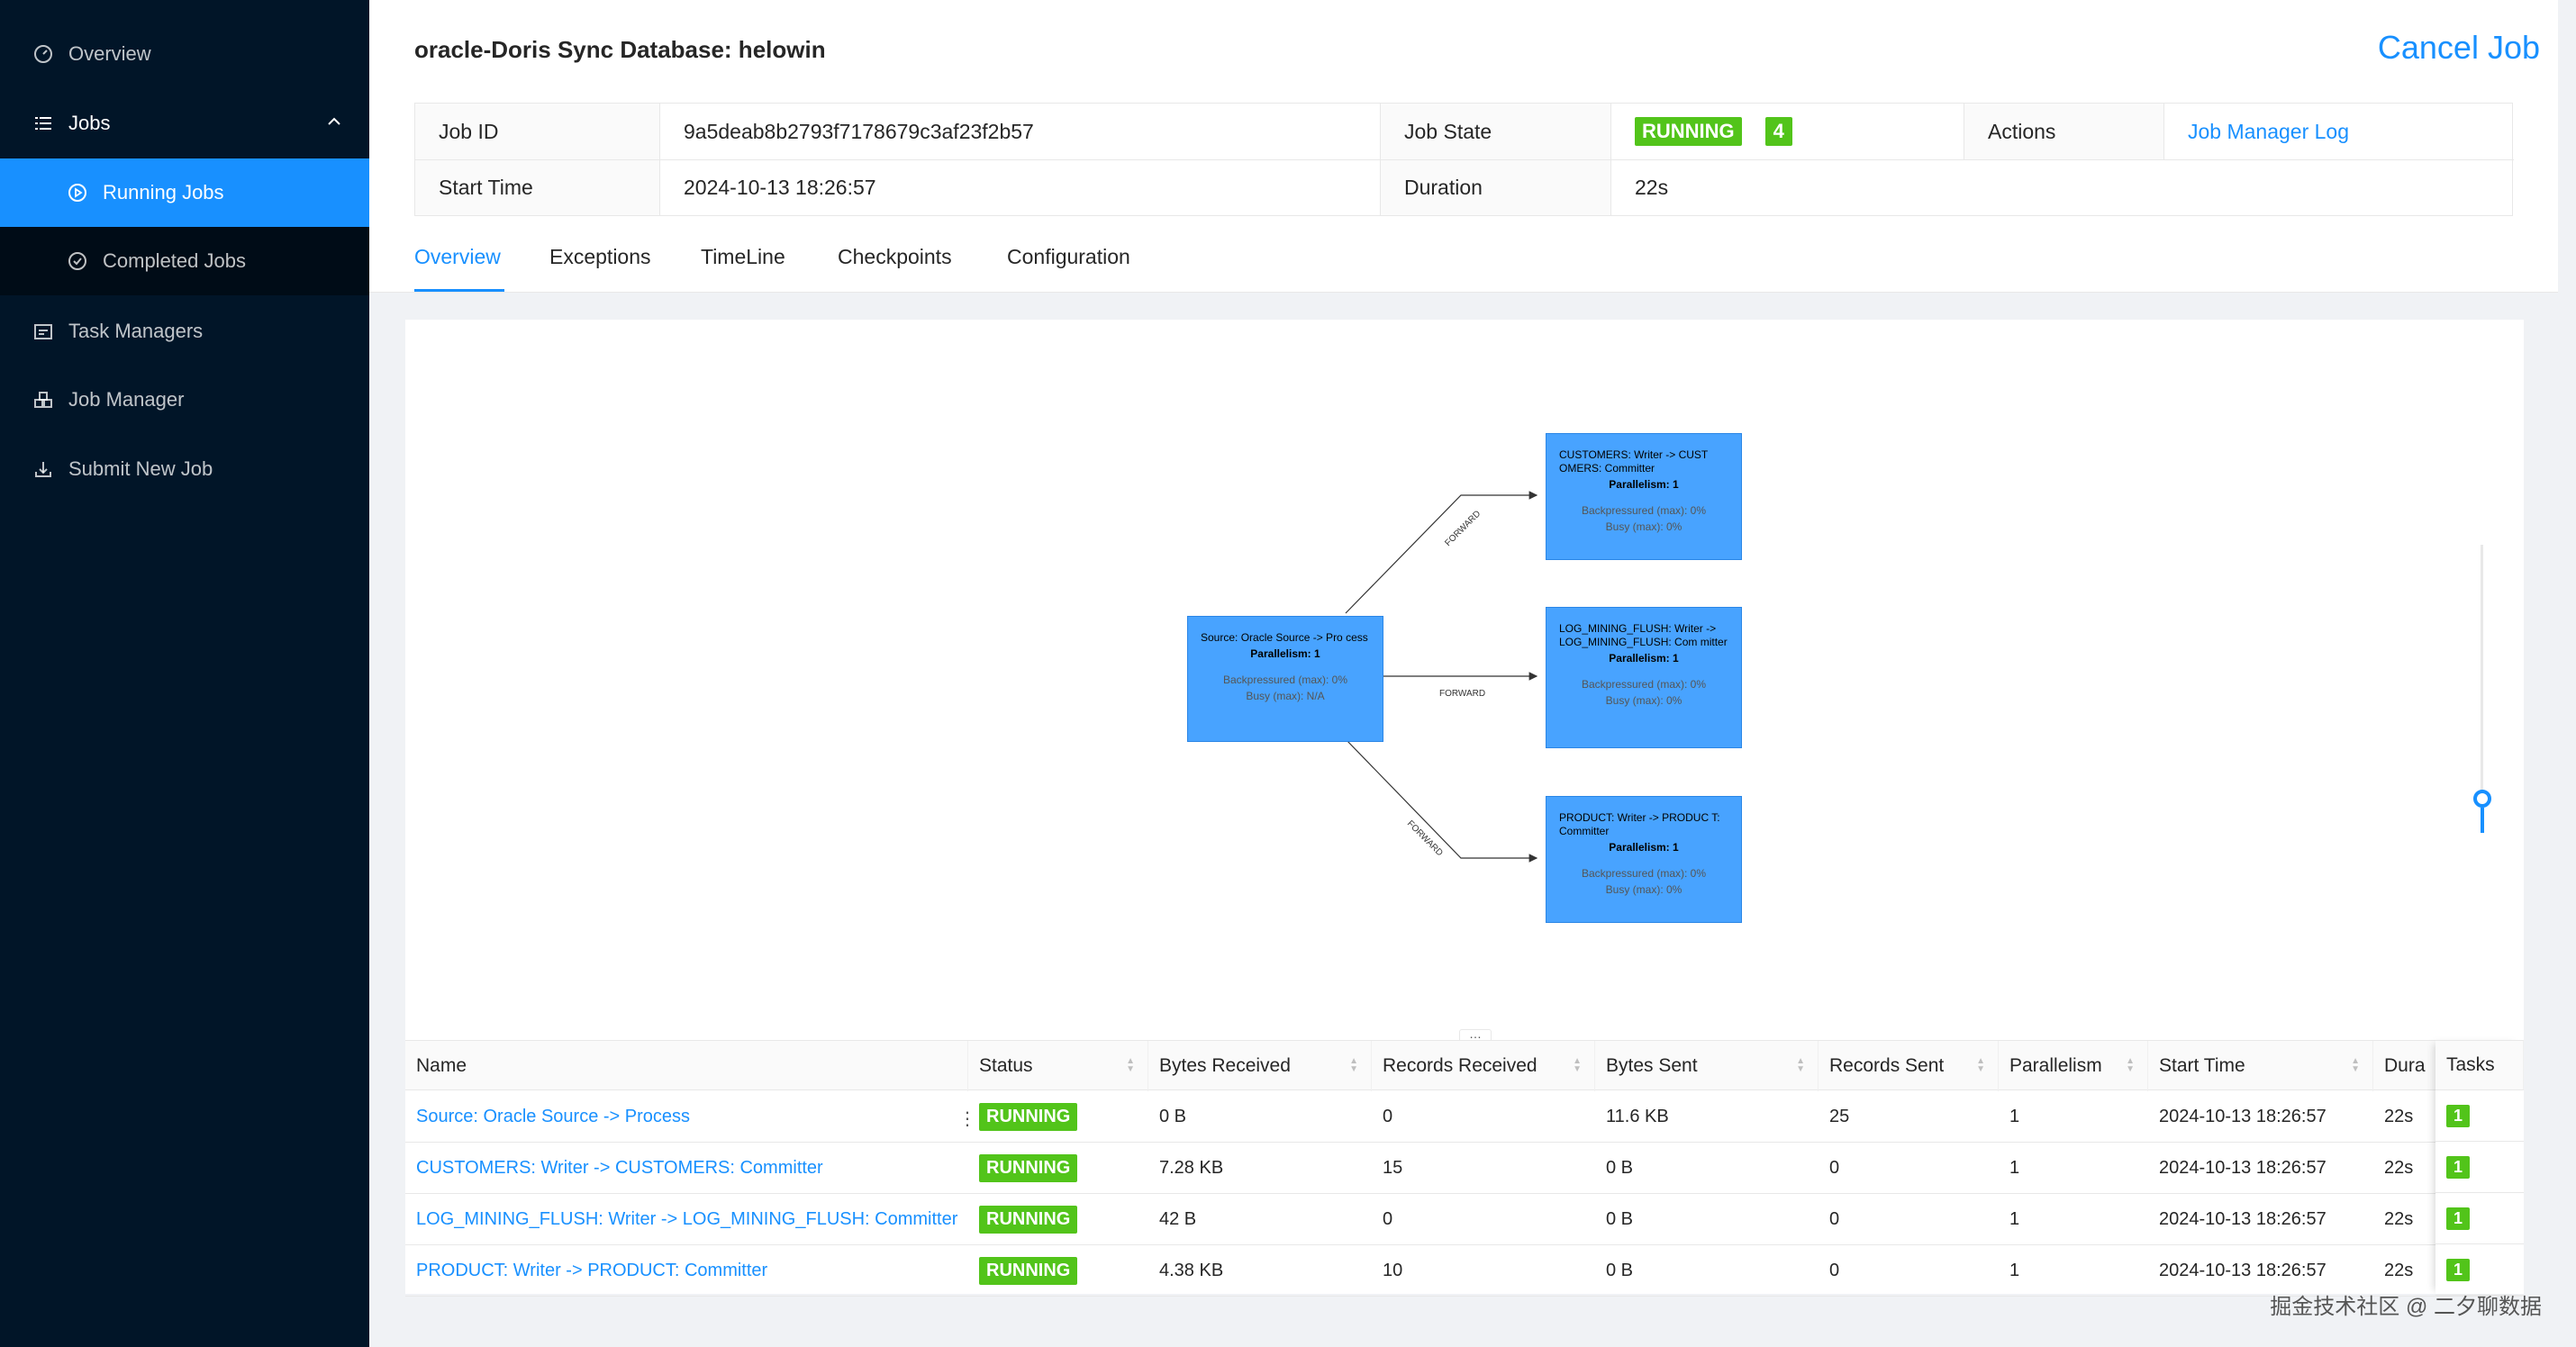 The width and height of the screenshot is (2576, 1347). What do you see at coordinates (1058, 1066) in the screenshot?
I see `column-header-status: Status ▲ ▼` at bounding box center [1058, 1066].